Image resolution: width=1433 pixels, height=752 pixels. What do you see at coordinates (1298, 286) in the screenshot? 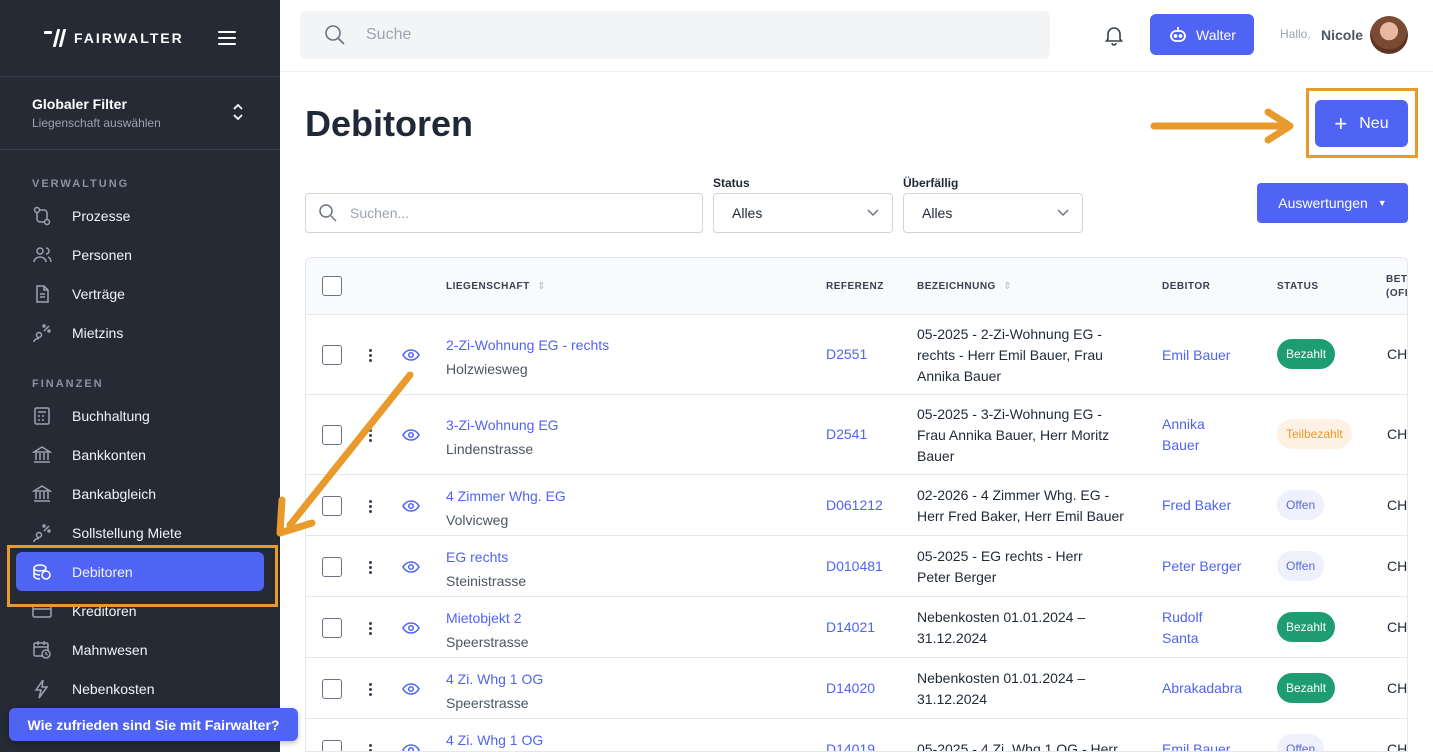
I see `column-header-status: STATUS` at bounding box center [1298, 286].